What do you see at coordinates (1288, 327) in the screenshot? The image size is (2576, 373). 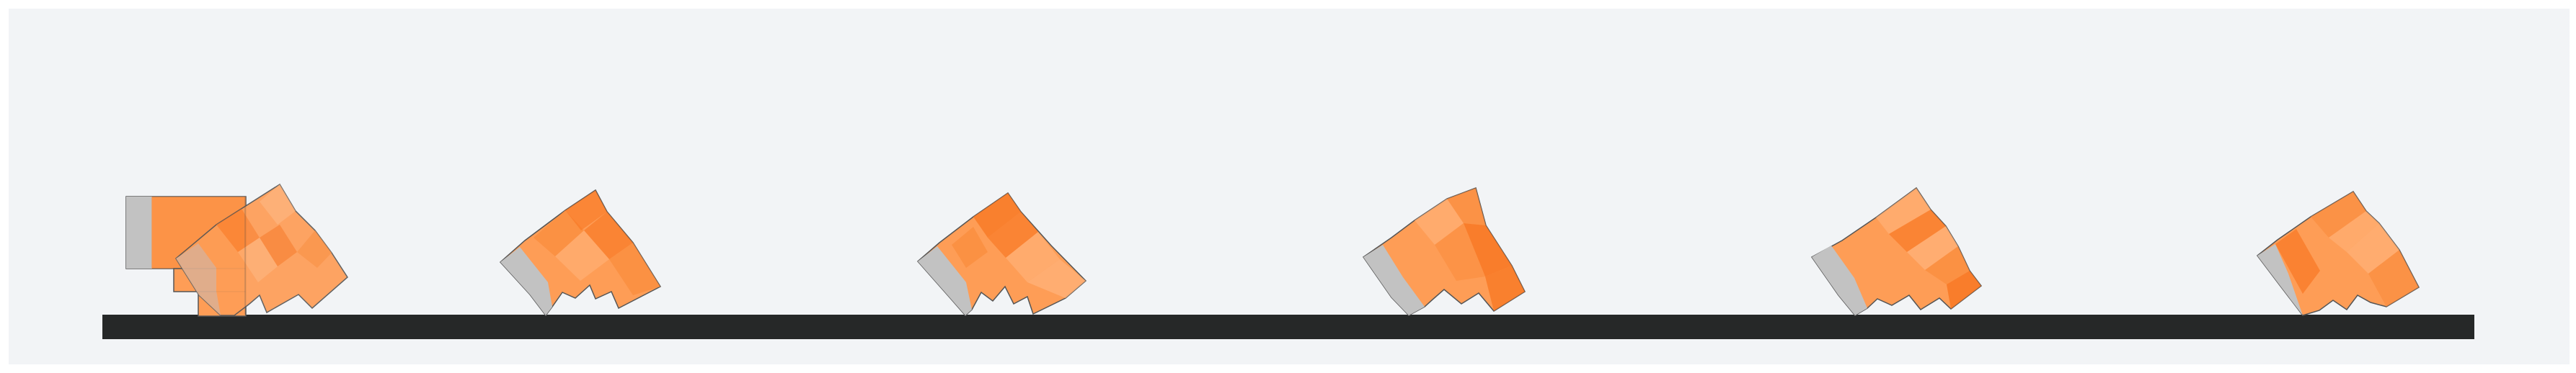 I see `ground-bar` at bounding box center [1288, 327].